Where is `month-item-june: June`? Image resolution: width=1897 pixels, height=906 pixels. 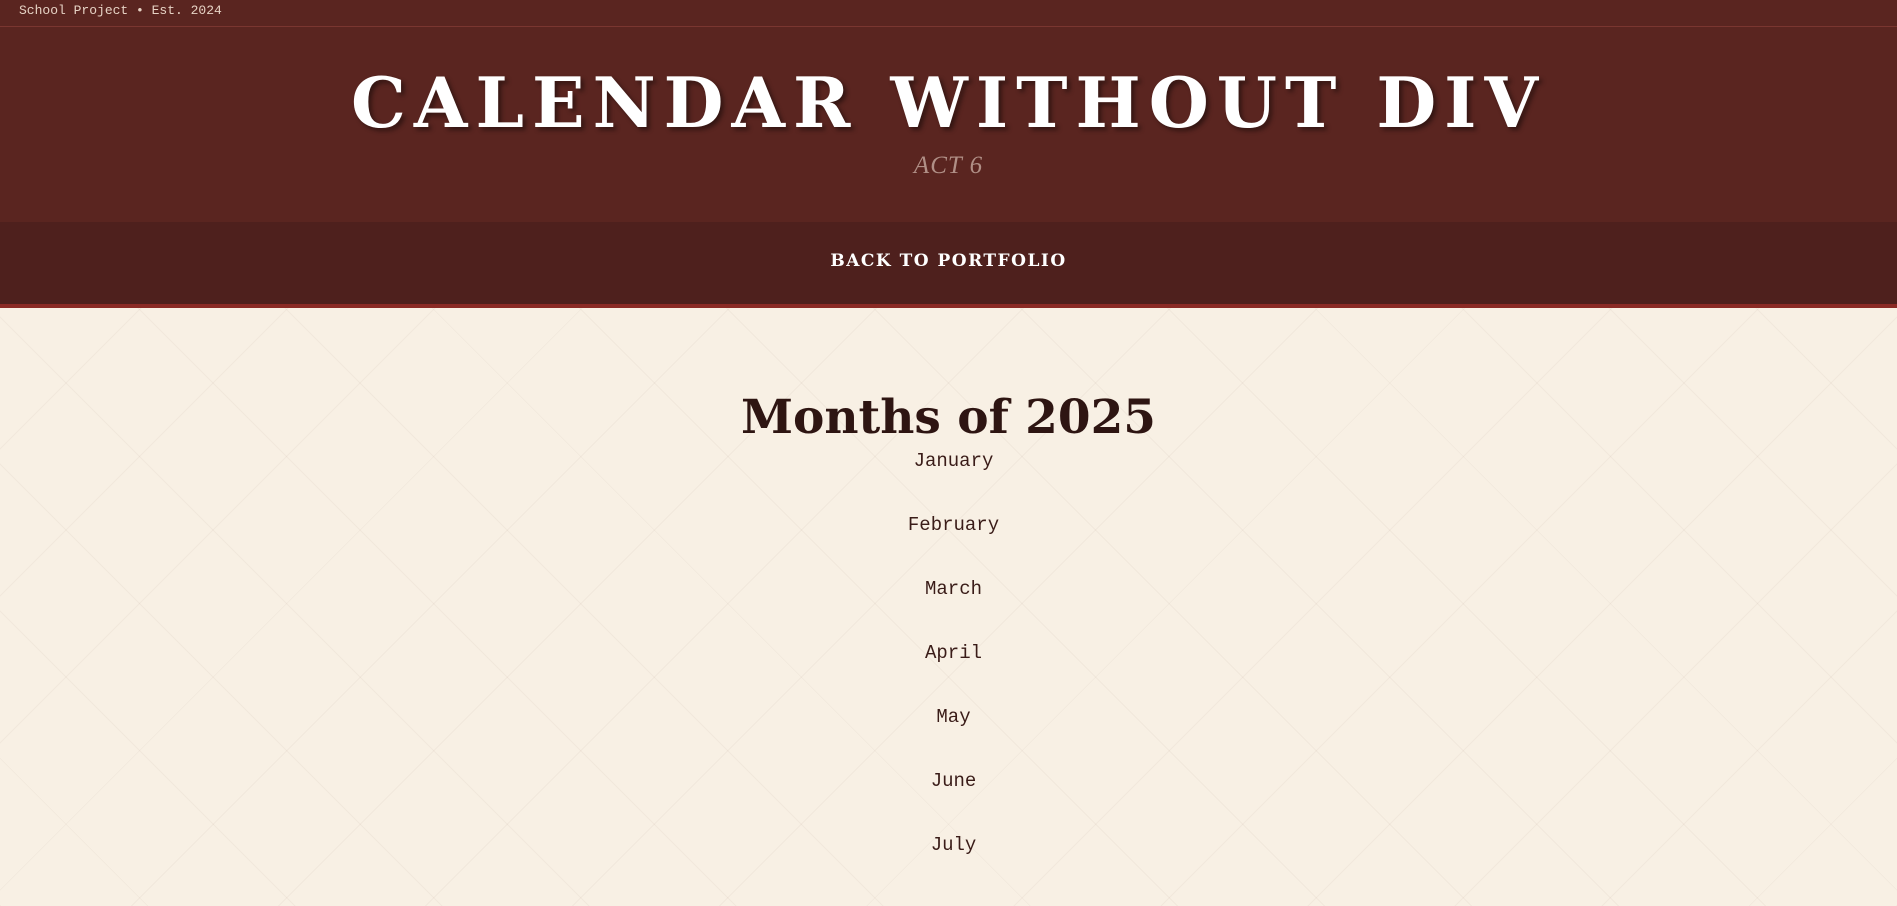 month-item-june: June is located at coordinates (953, 781).